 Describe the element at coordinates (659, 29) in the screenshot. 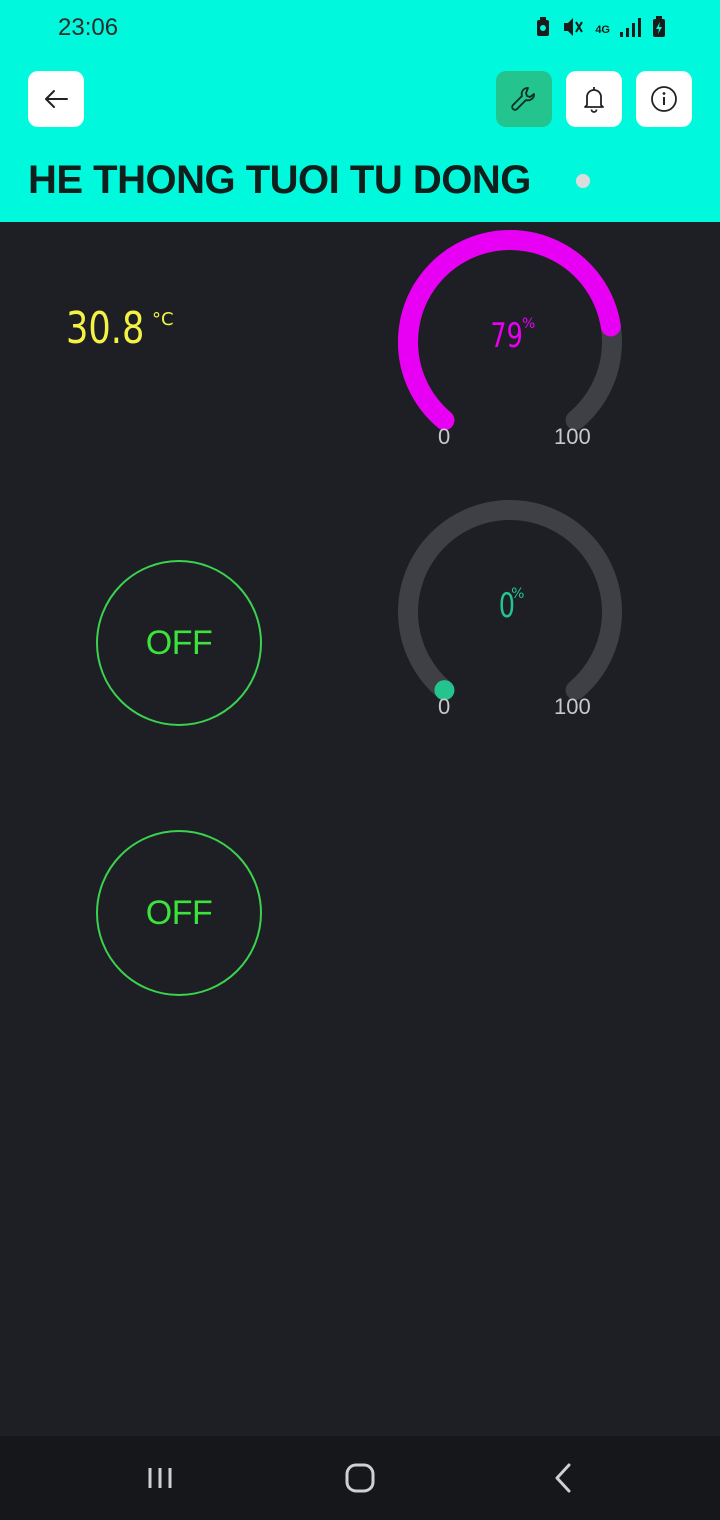

I see `battery-charging-icon` at that location.